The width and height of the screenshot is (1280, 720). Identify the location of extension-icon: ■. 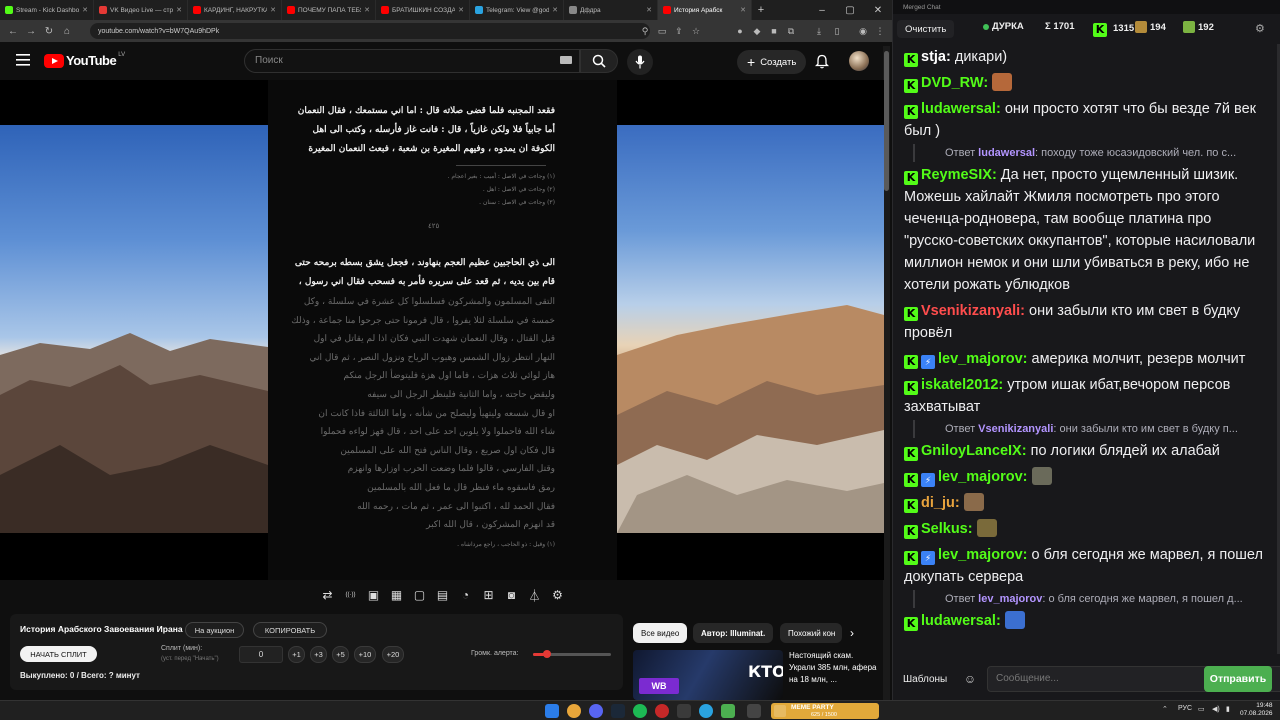
(774, 31).